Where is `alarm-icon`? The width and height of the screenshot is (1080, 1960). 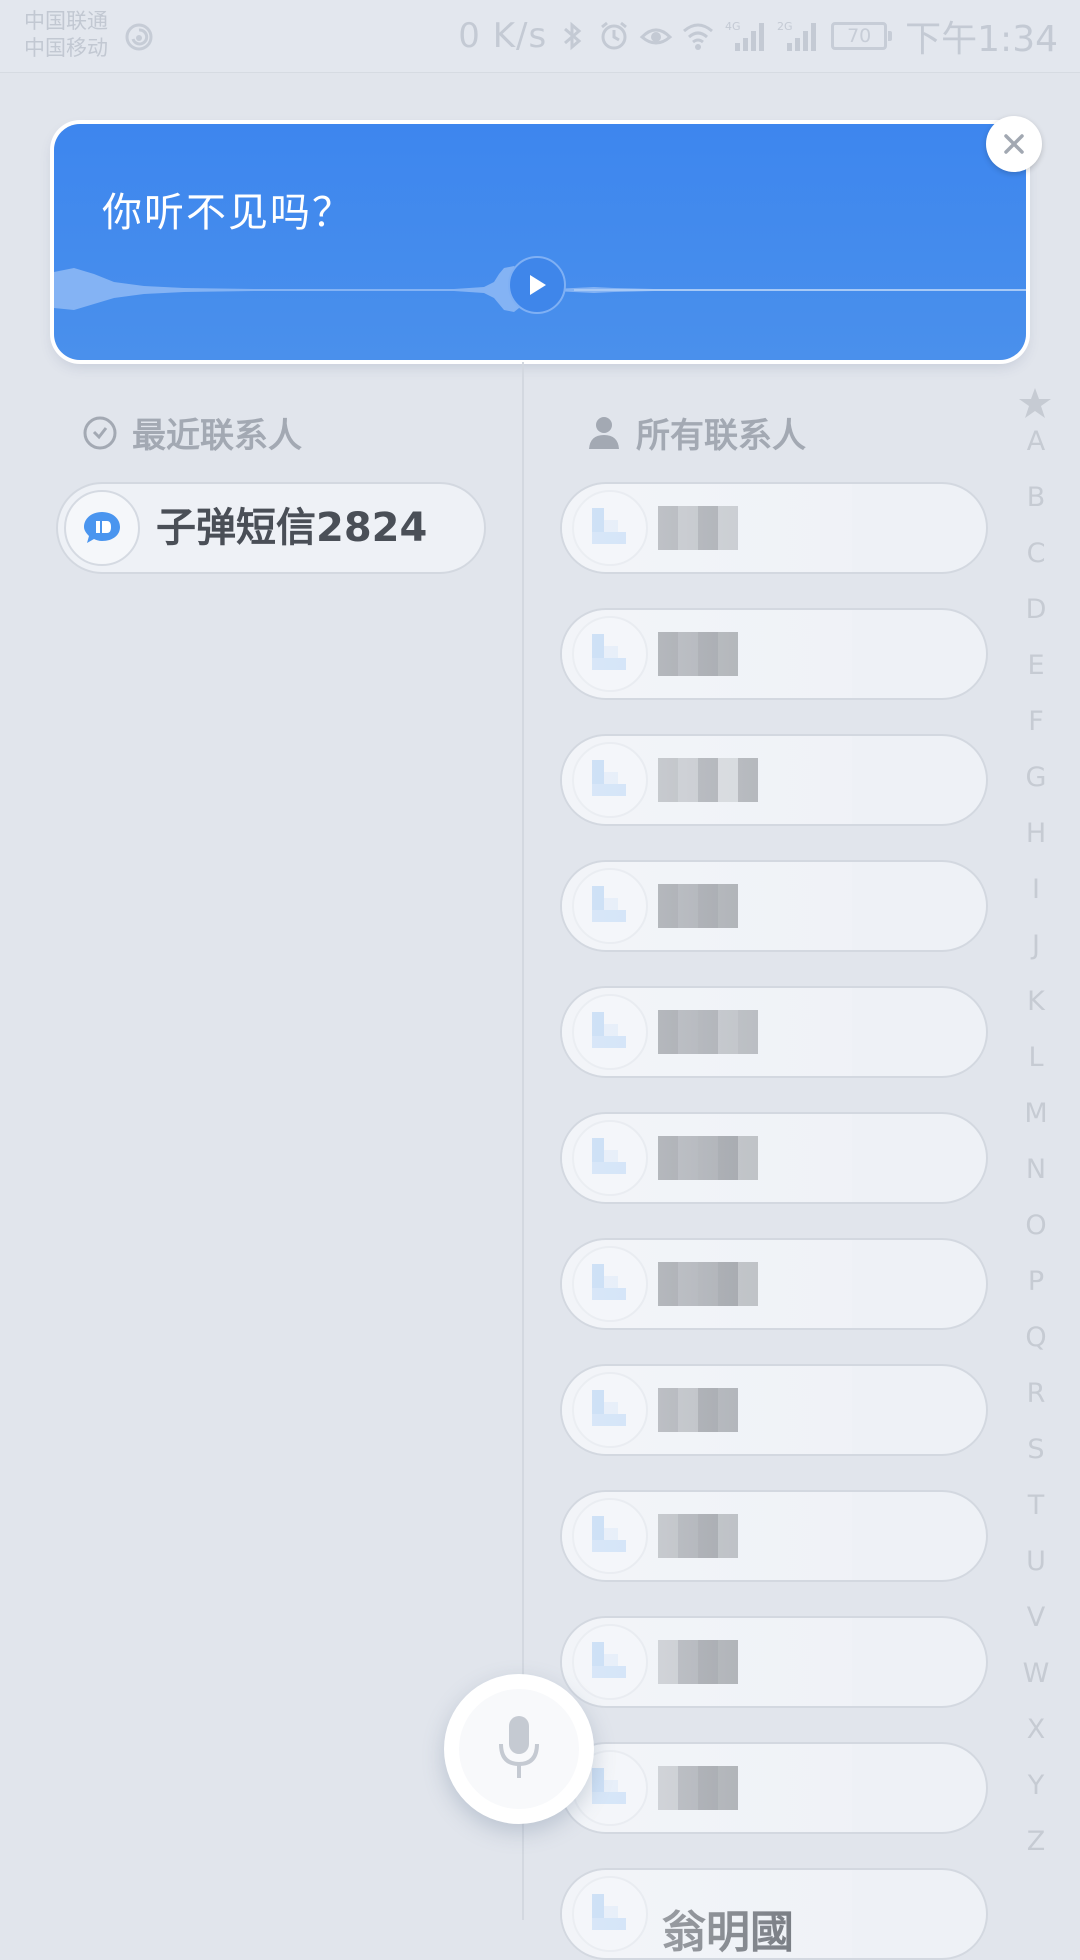 alarm-icon is located at coordinates (614, 35).